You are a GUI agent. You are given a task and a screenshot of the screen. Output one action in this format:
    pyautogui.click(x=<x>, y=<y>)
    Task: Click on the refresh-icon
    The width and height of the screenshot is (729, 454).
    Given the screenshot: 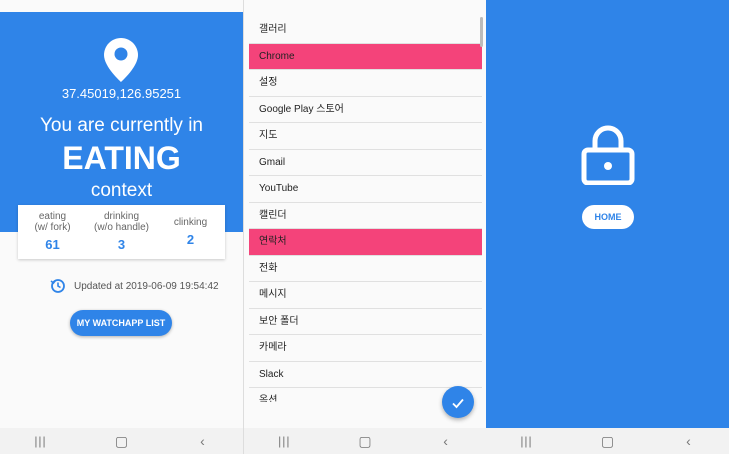 What is the action you would take?
    pyautogui.click(x=58, y=286)
    